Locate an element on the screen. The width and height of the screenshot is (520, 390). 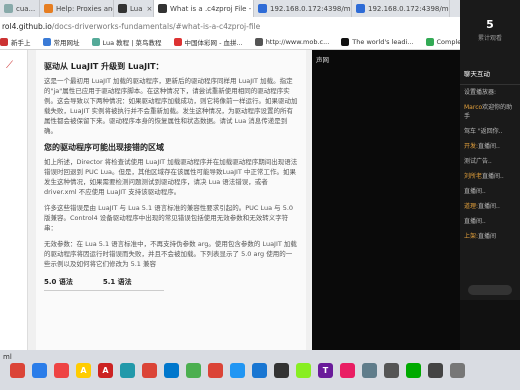
chrome-icon is located at coordinates (17, 370).